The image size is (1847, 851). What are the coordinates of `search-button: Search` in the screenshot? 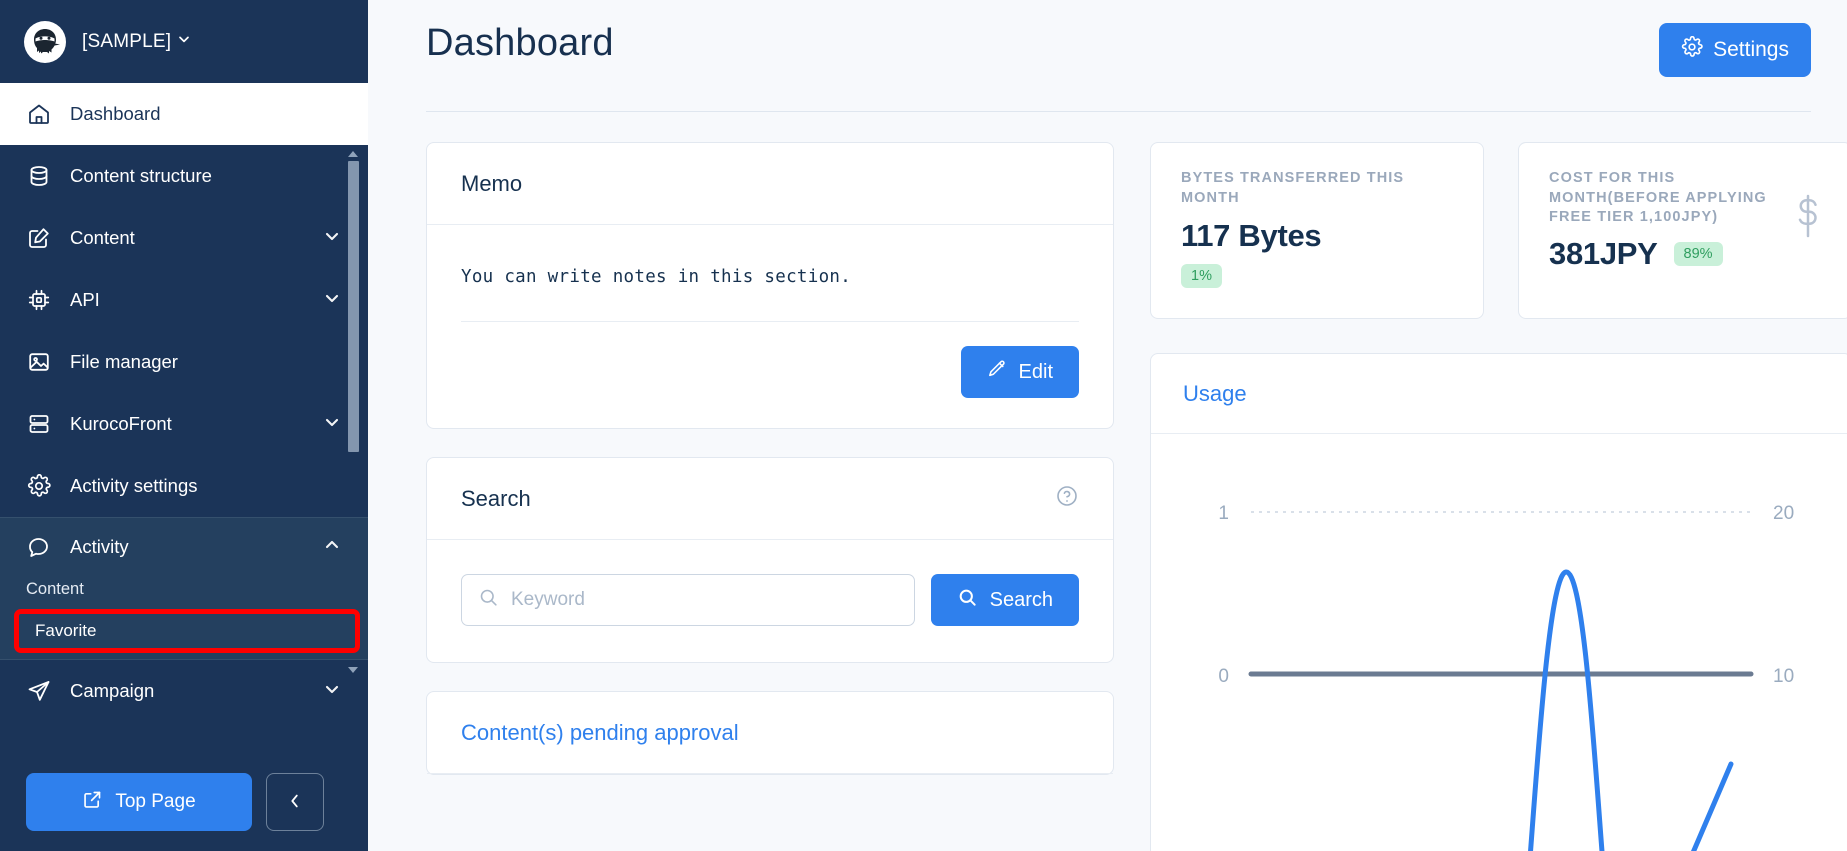 It's located at (1004, 600).